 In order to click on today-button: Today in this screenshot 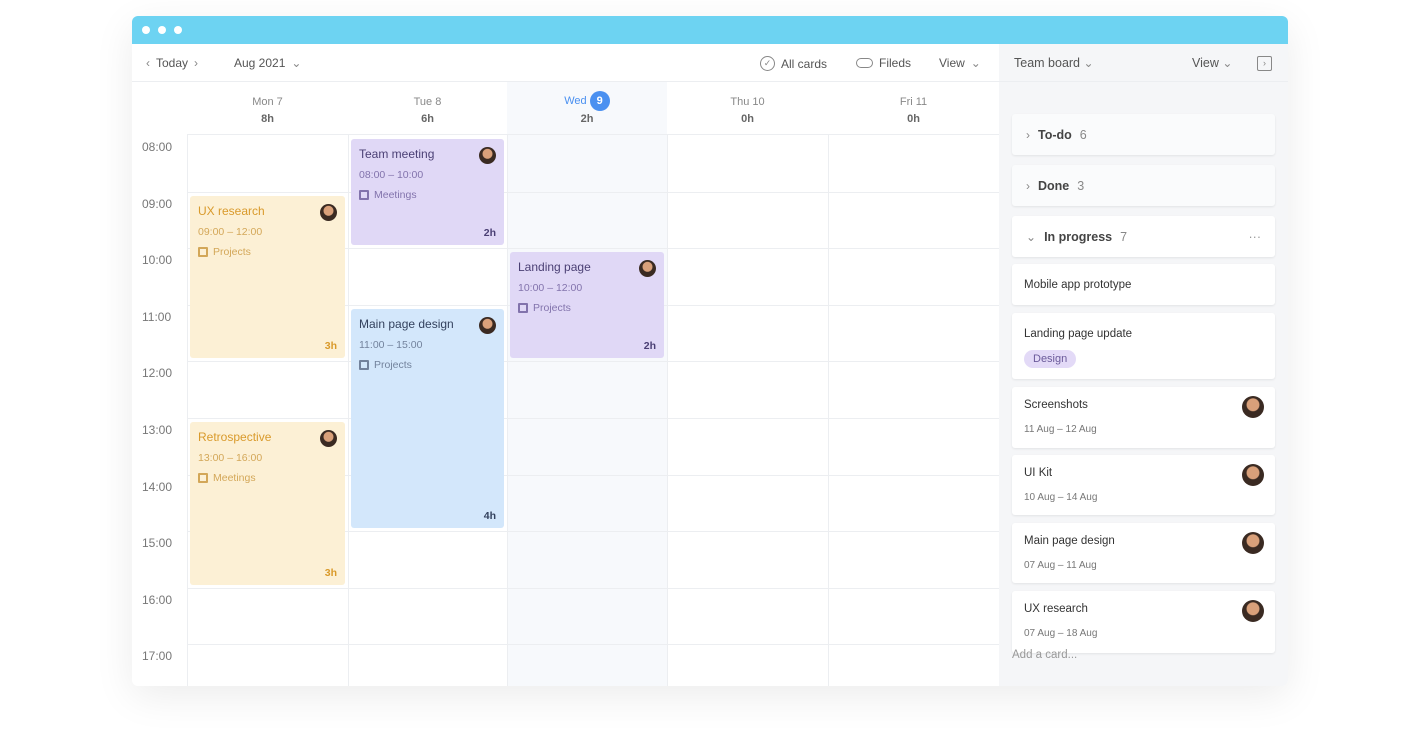, I will do `click(172, 63)`.